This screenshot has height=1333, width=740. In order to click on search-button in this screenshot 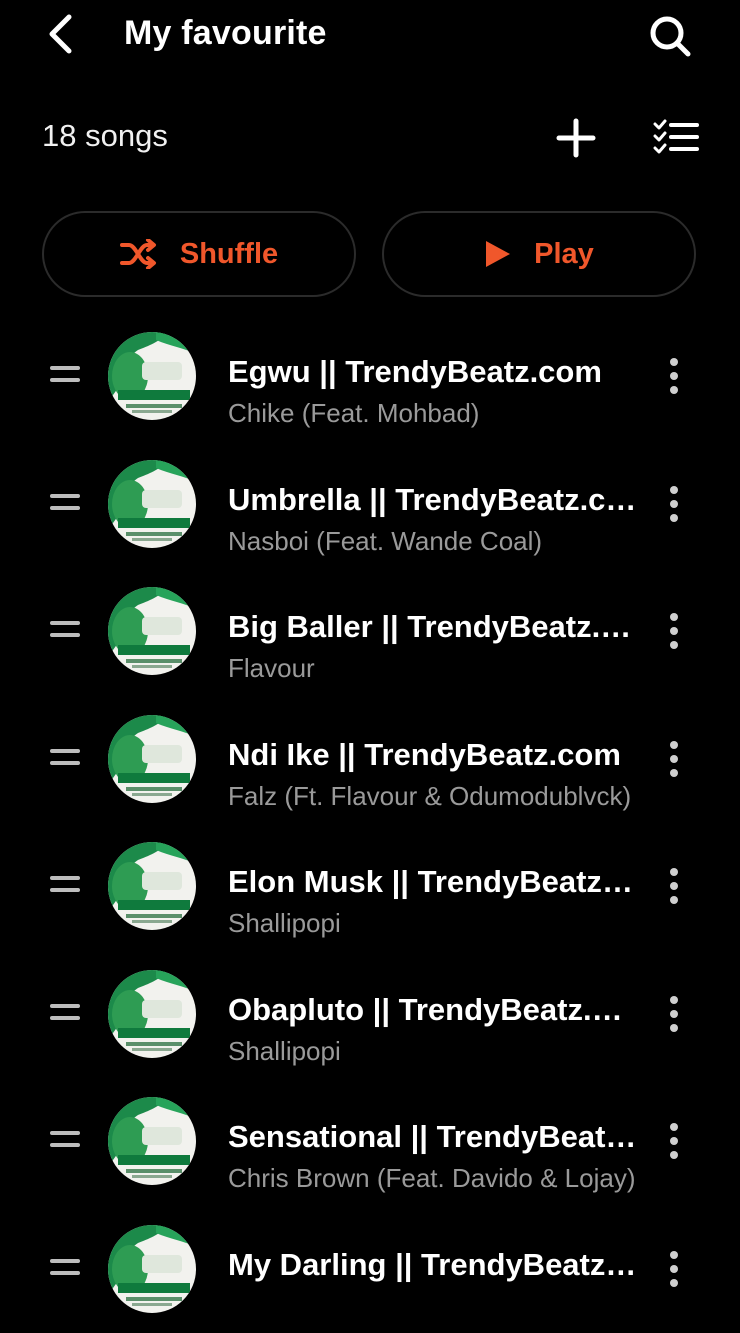, I will do `click(670, 36)`.